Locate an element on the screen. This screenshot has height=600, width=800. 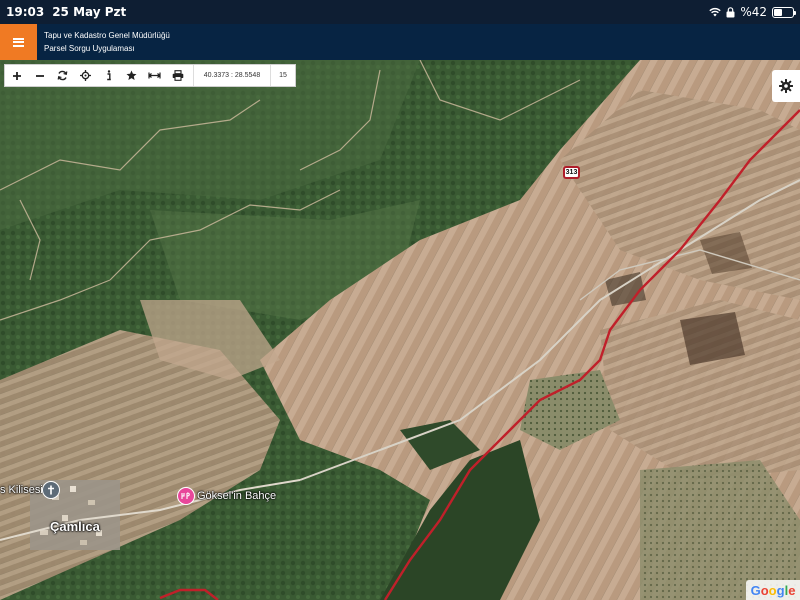
zoom-in-button is located at coordinates (16, 75).